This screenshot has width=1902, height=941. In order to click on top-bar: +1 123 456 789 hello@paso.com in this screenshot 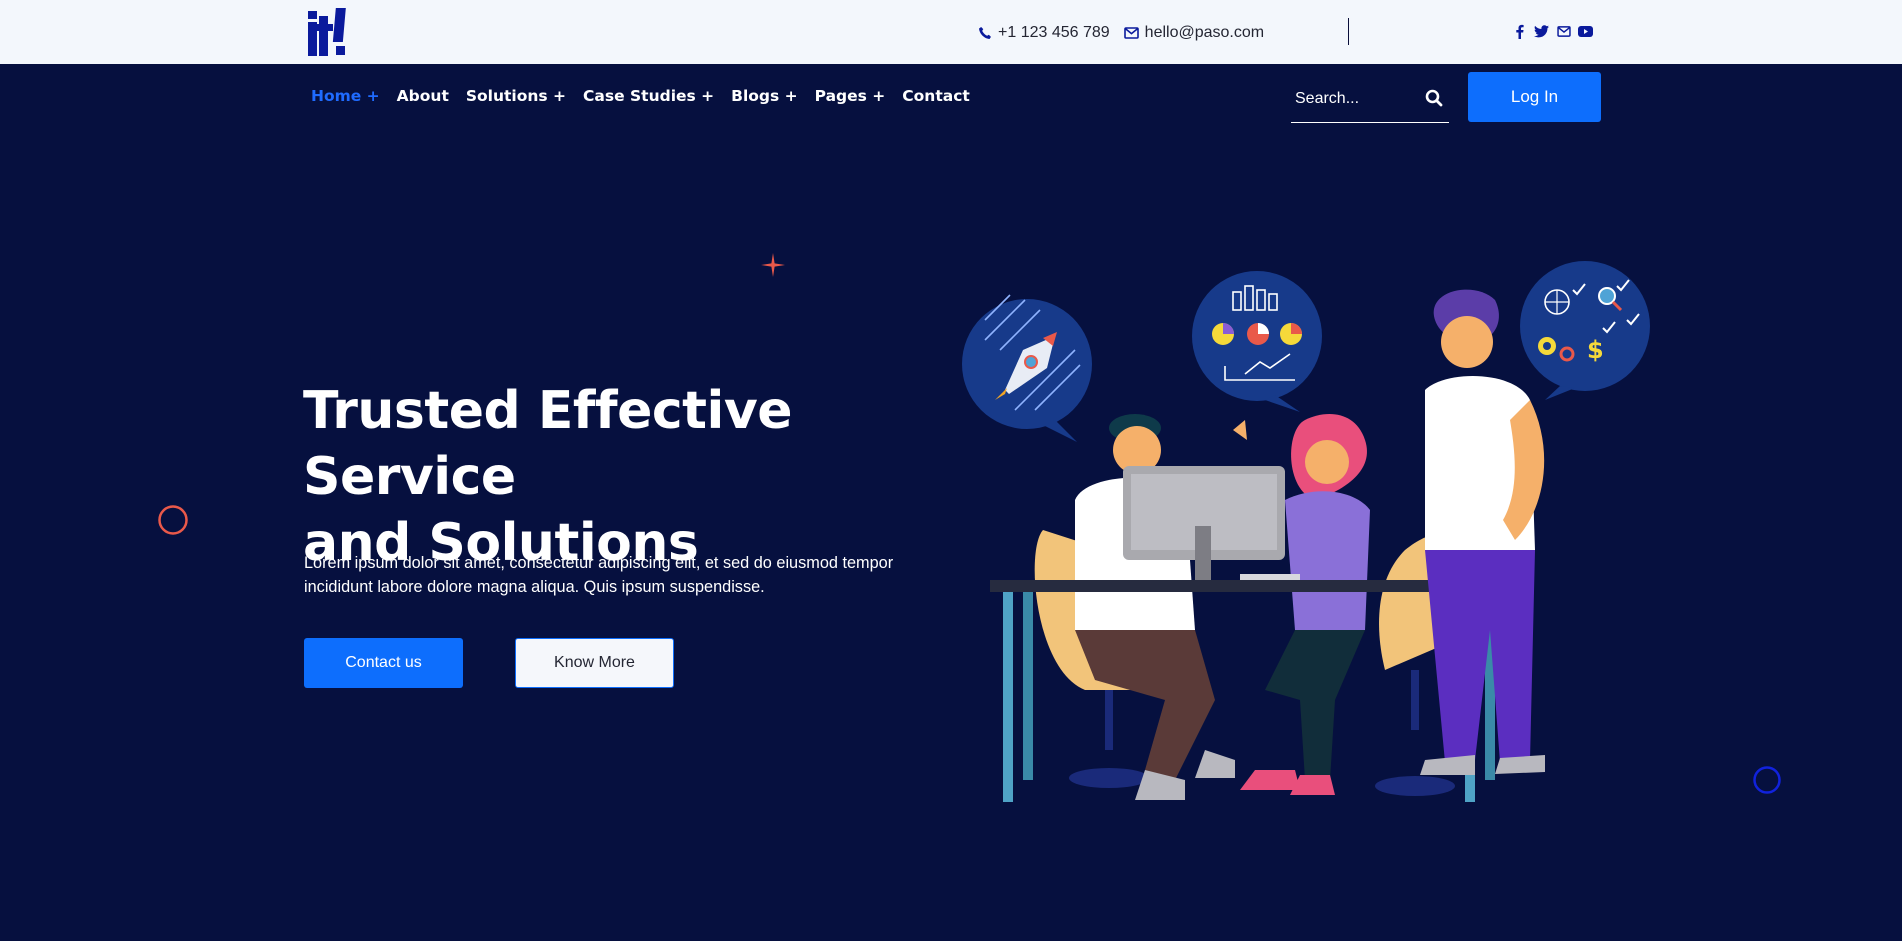, I will do `click(951, 32)`.